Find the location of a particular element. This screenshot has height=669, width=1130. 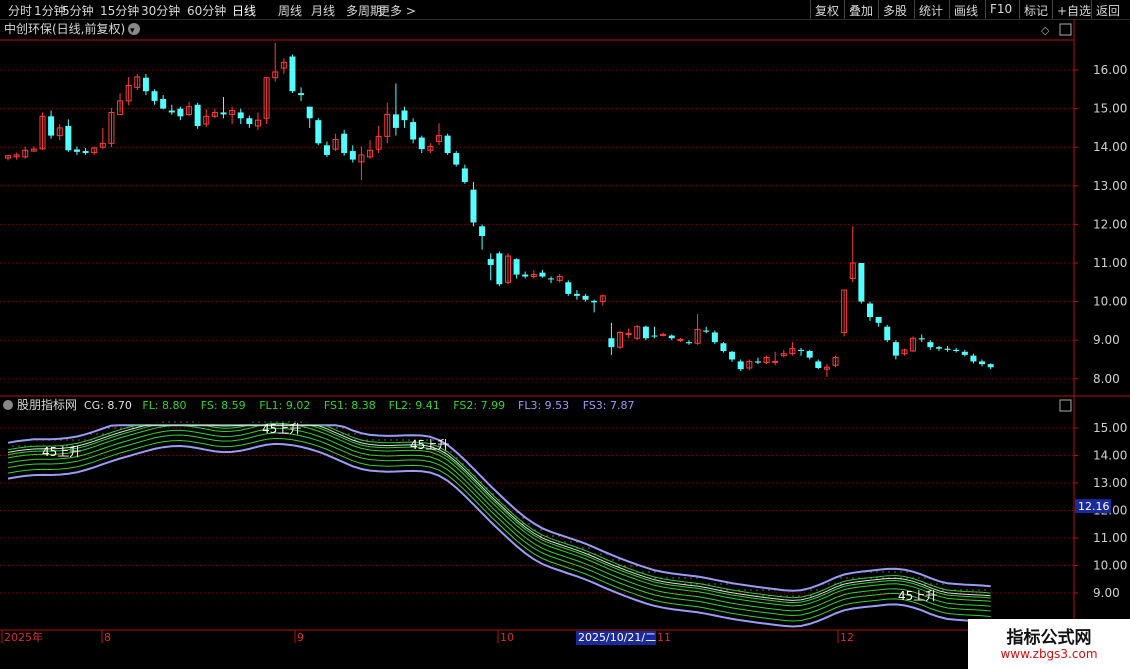

chart-title: 中创环保(日线,前复权) is located at coordinates (64, 28).